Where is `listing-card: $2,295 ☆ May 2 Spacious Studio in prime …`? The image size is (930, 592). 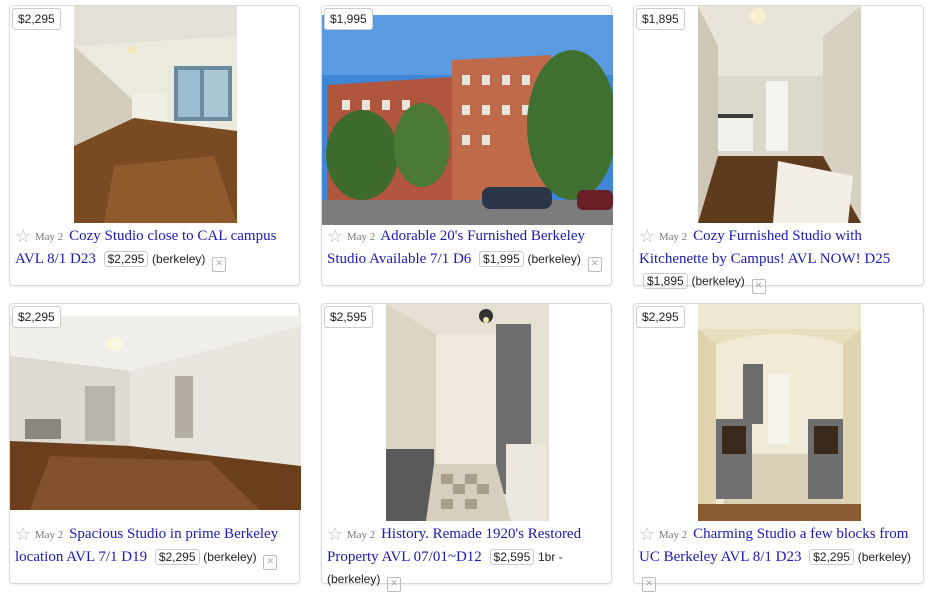 listing-card: $2,295 ☆ May 2 Spacious Studio in prime … is located at coordinates (155, 443).